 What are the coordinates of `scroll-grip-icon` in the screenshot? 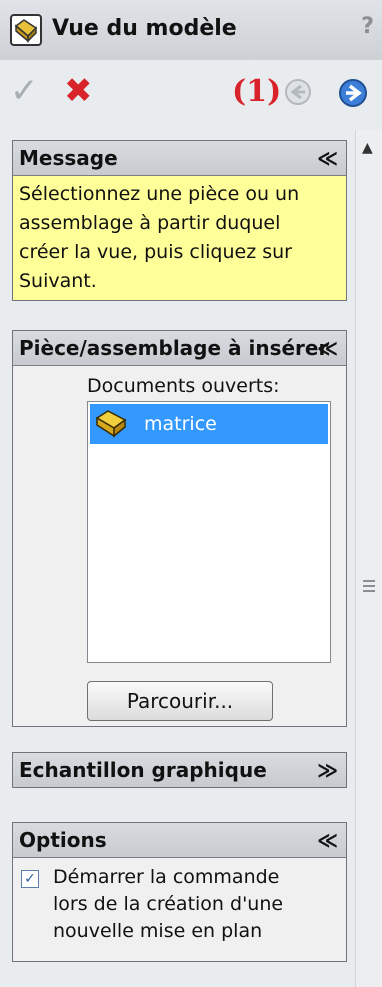 It's located at (369, 586).